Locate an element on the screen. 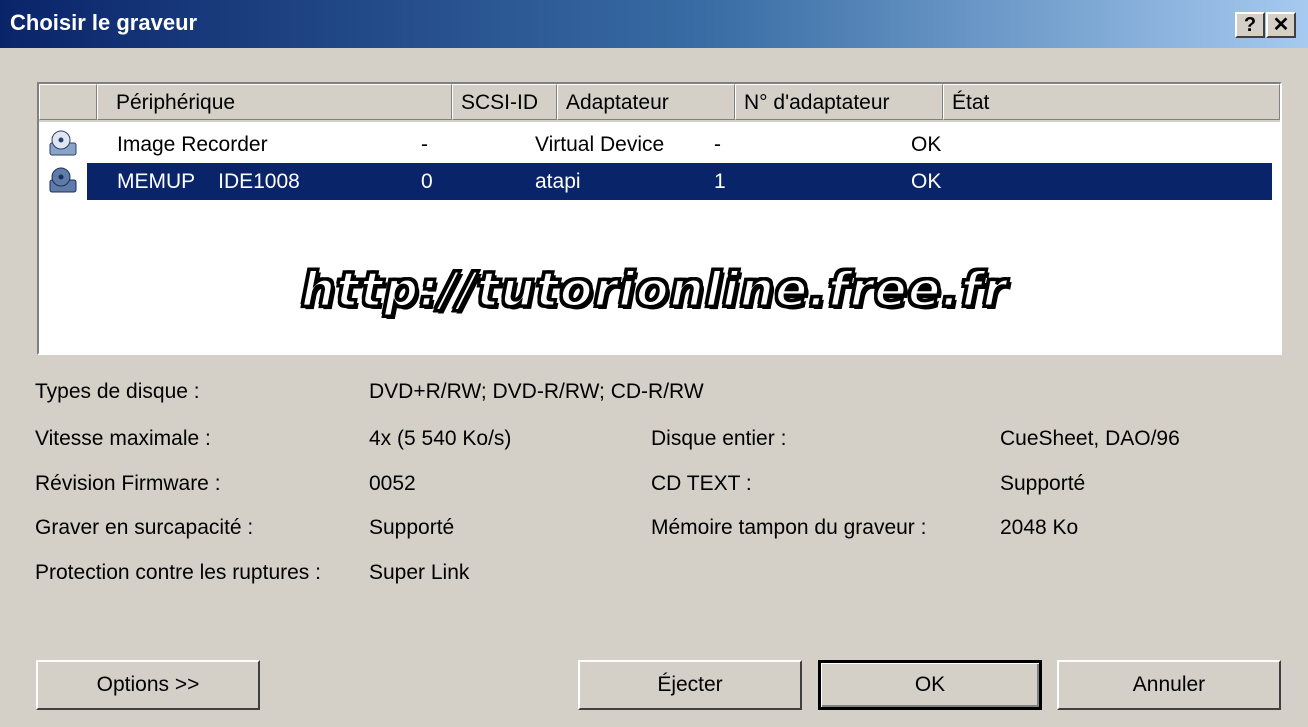  recorder-icon is located at coordinates (63, 143).